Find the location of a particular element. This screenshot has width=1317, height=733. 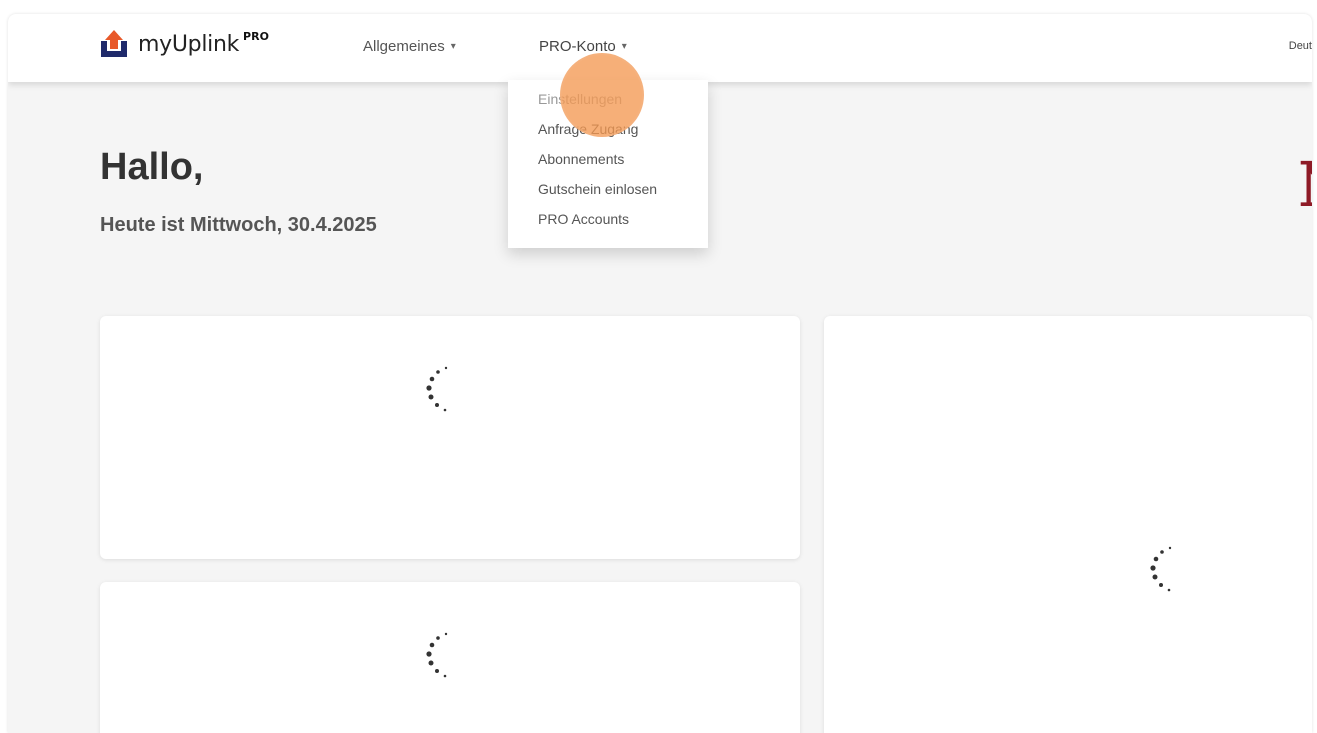

brand-logo: myUplink PRO is located at coordinates (183, 44).